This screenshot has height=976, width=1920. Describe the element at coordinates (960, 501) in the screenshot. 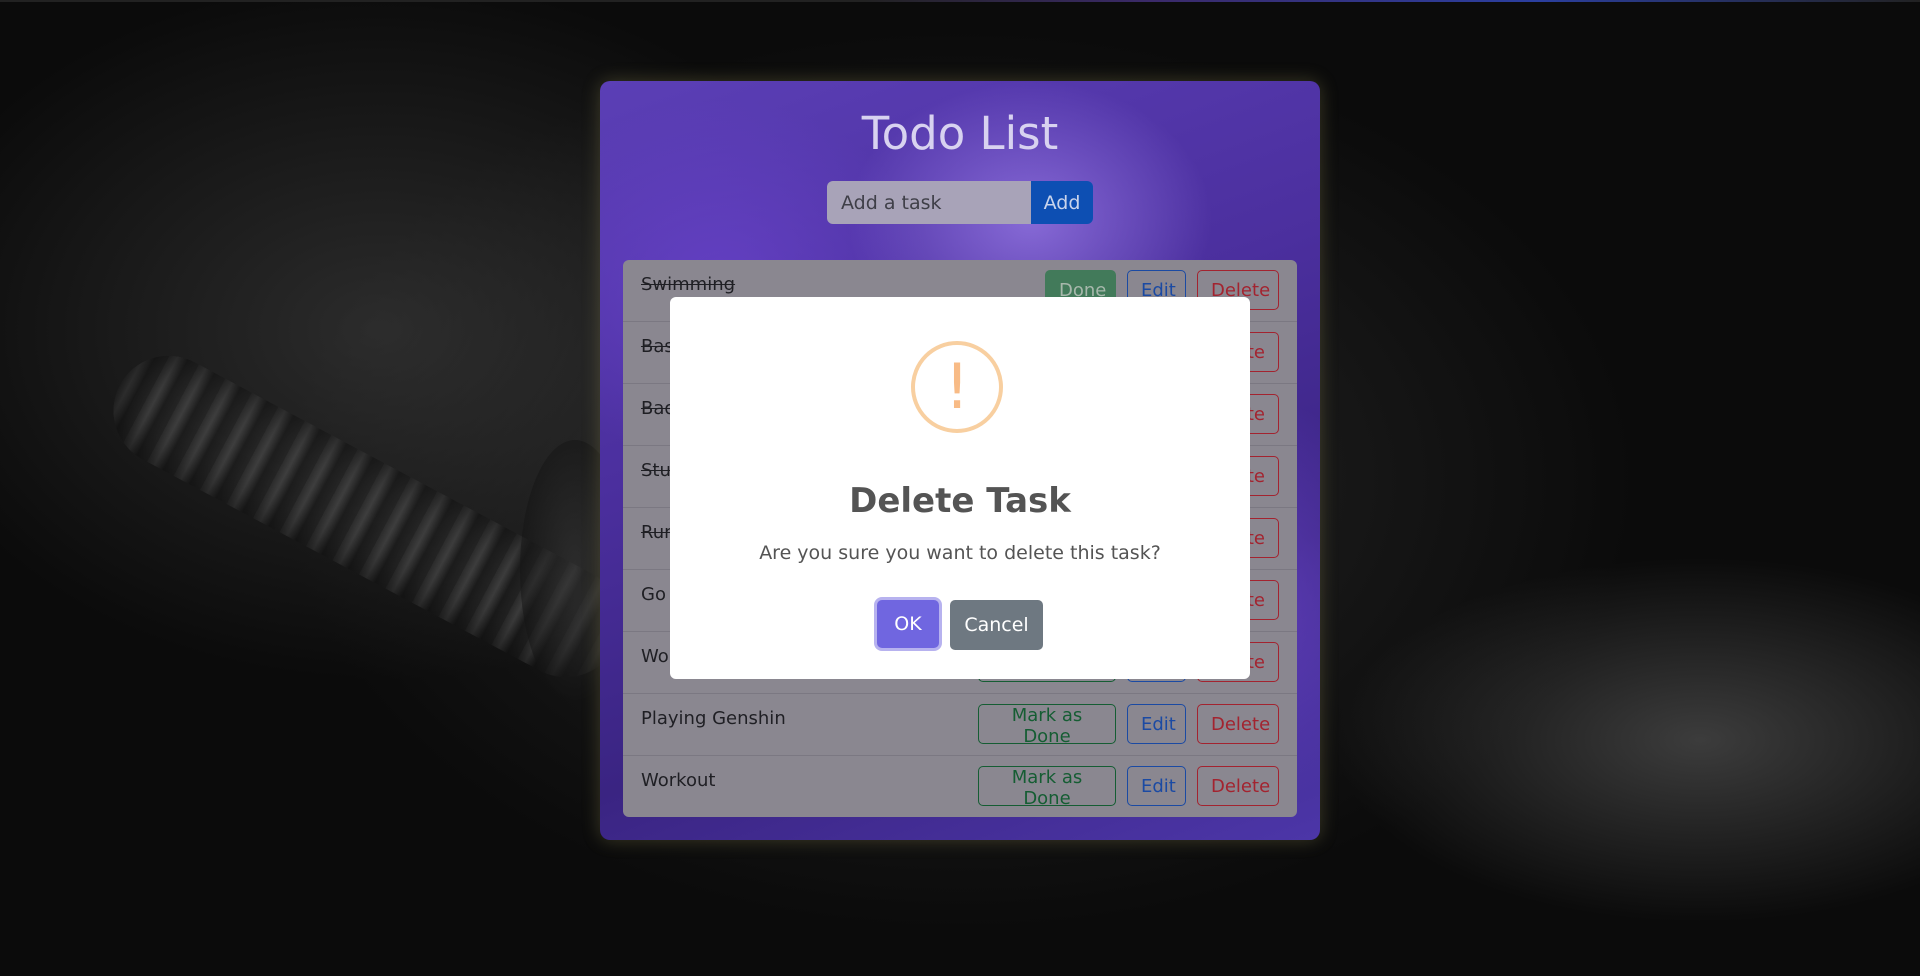

I see `dialog-title: Delete Task` at that location.